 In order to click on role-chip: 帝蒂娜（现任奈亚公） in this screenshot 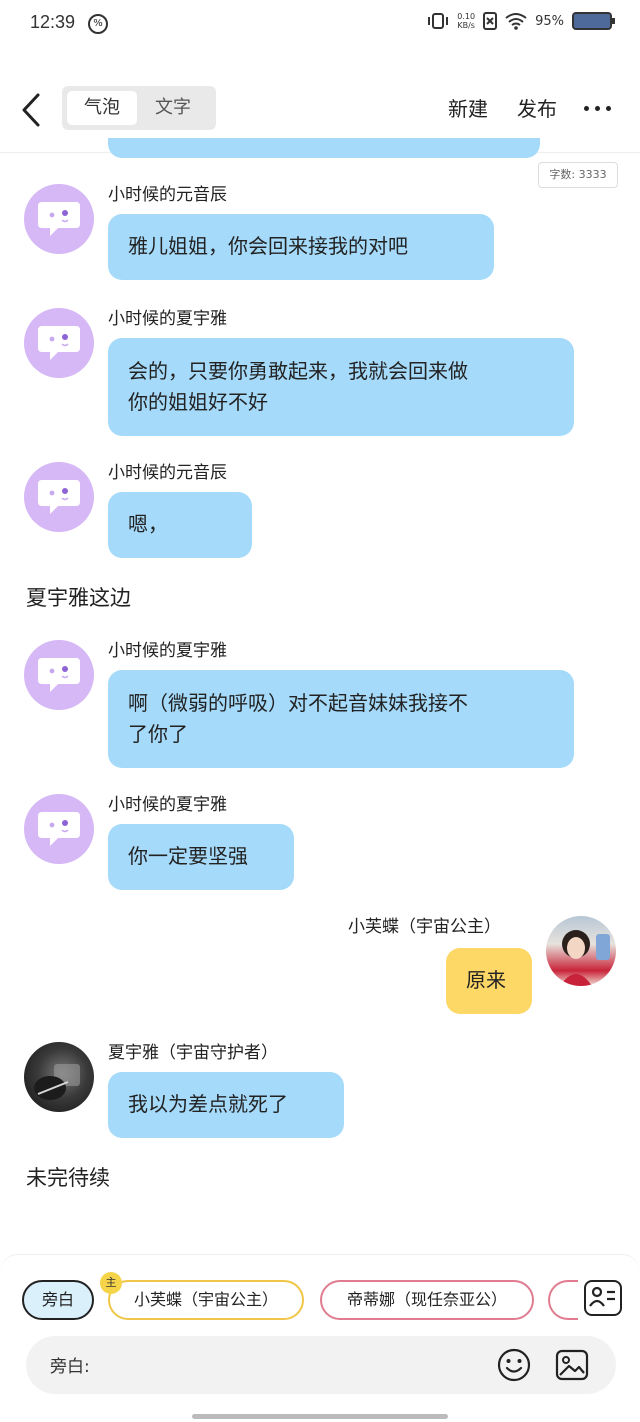, I will do `click(427, 1300)`.